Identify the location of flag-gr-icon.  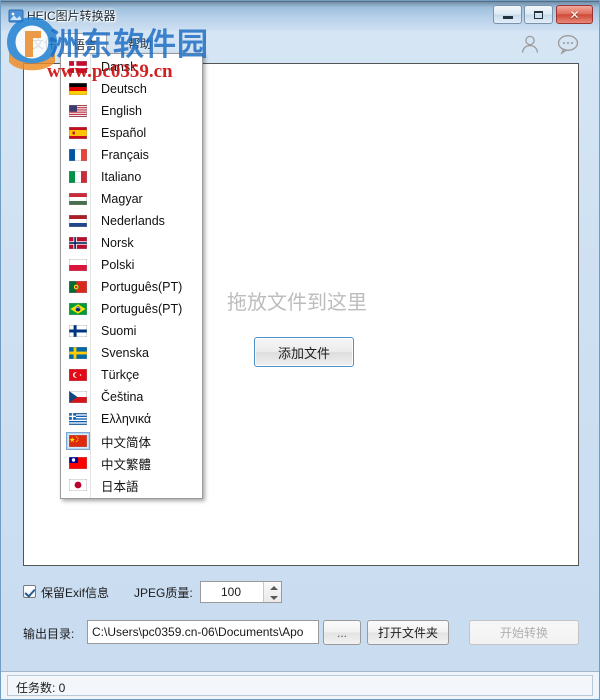
(78, 419).